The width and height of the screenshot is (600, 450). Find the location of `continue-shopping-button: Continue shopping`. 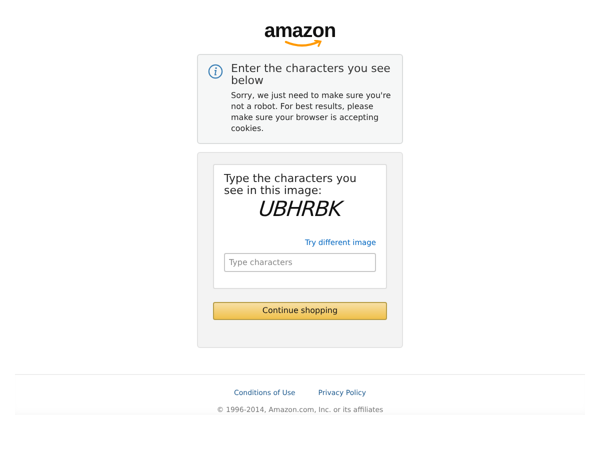

continue-shopping-button: Continue shopping is located at coordinates (300, 311).